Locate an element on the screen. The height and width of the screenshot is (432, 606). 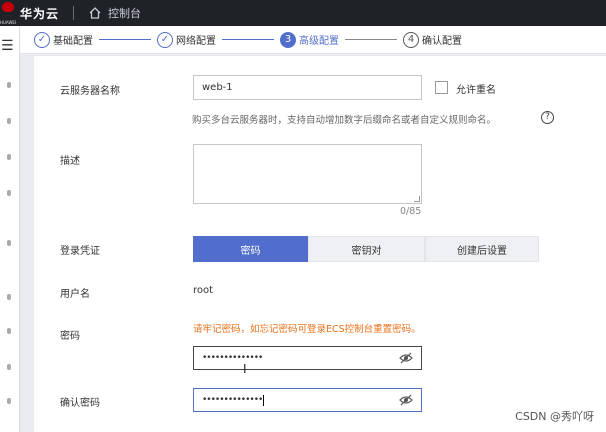
header-divider is located at coordinates (74, 13).